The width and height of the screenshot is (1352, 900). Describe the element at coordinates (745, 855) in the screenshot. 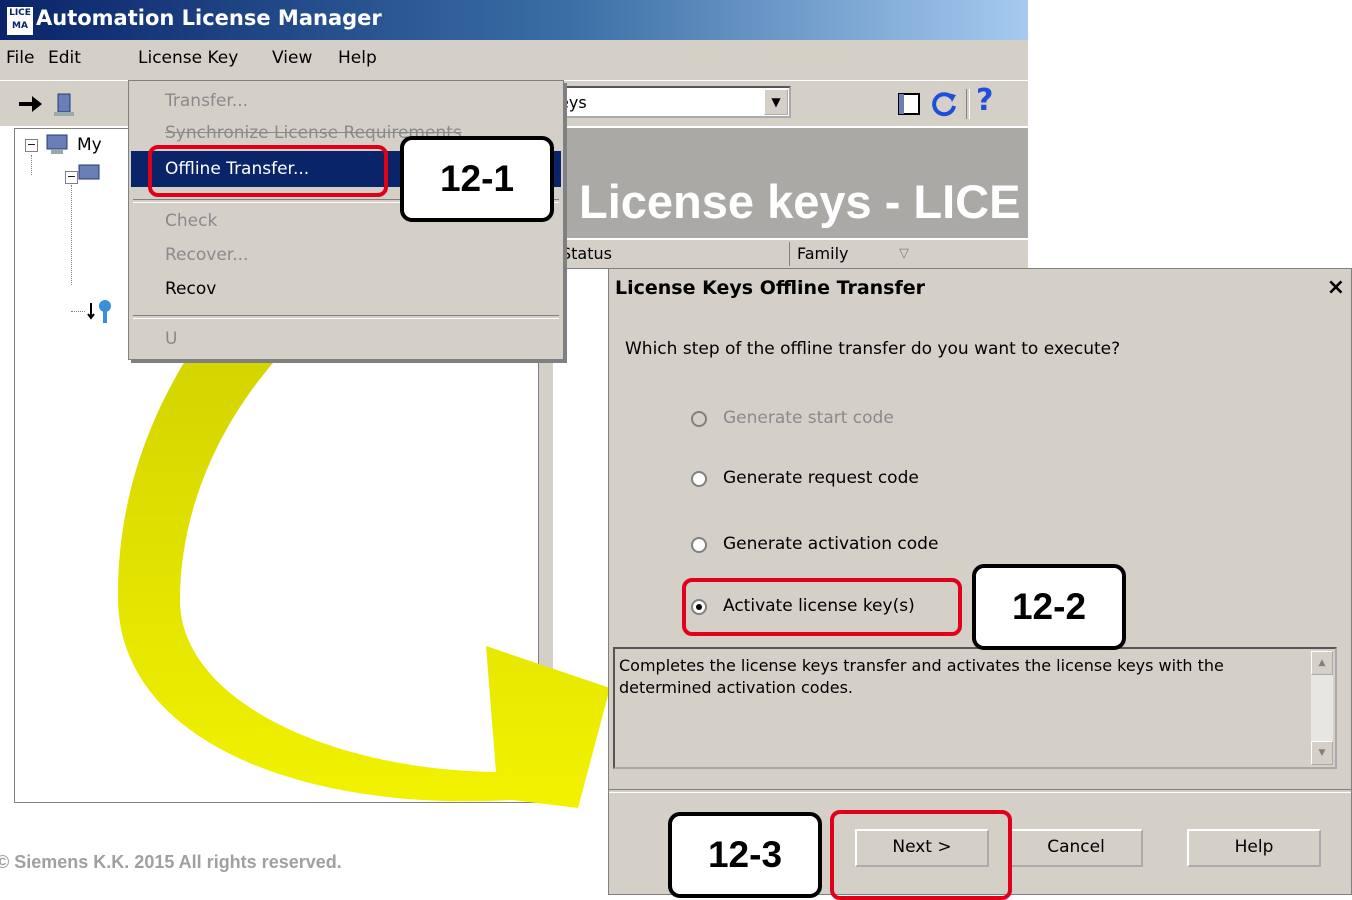

I see `callout-step3: 12-3` at that location.